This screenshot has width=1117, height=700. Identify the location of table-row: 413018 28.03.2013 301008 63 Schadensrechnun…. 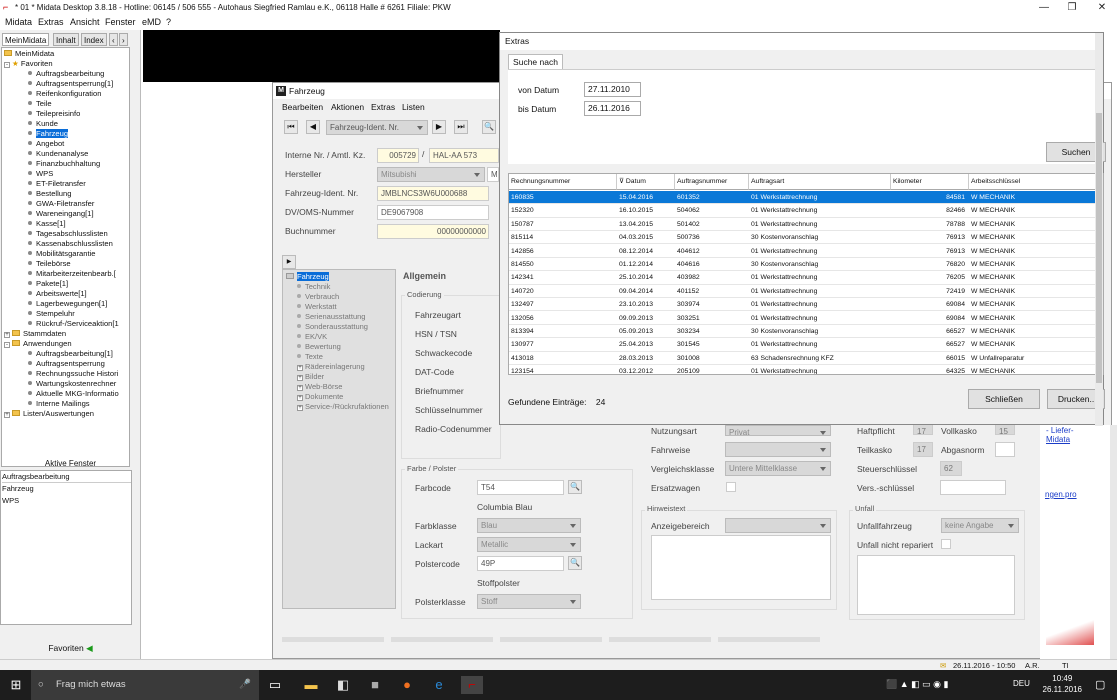
(806, 358).